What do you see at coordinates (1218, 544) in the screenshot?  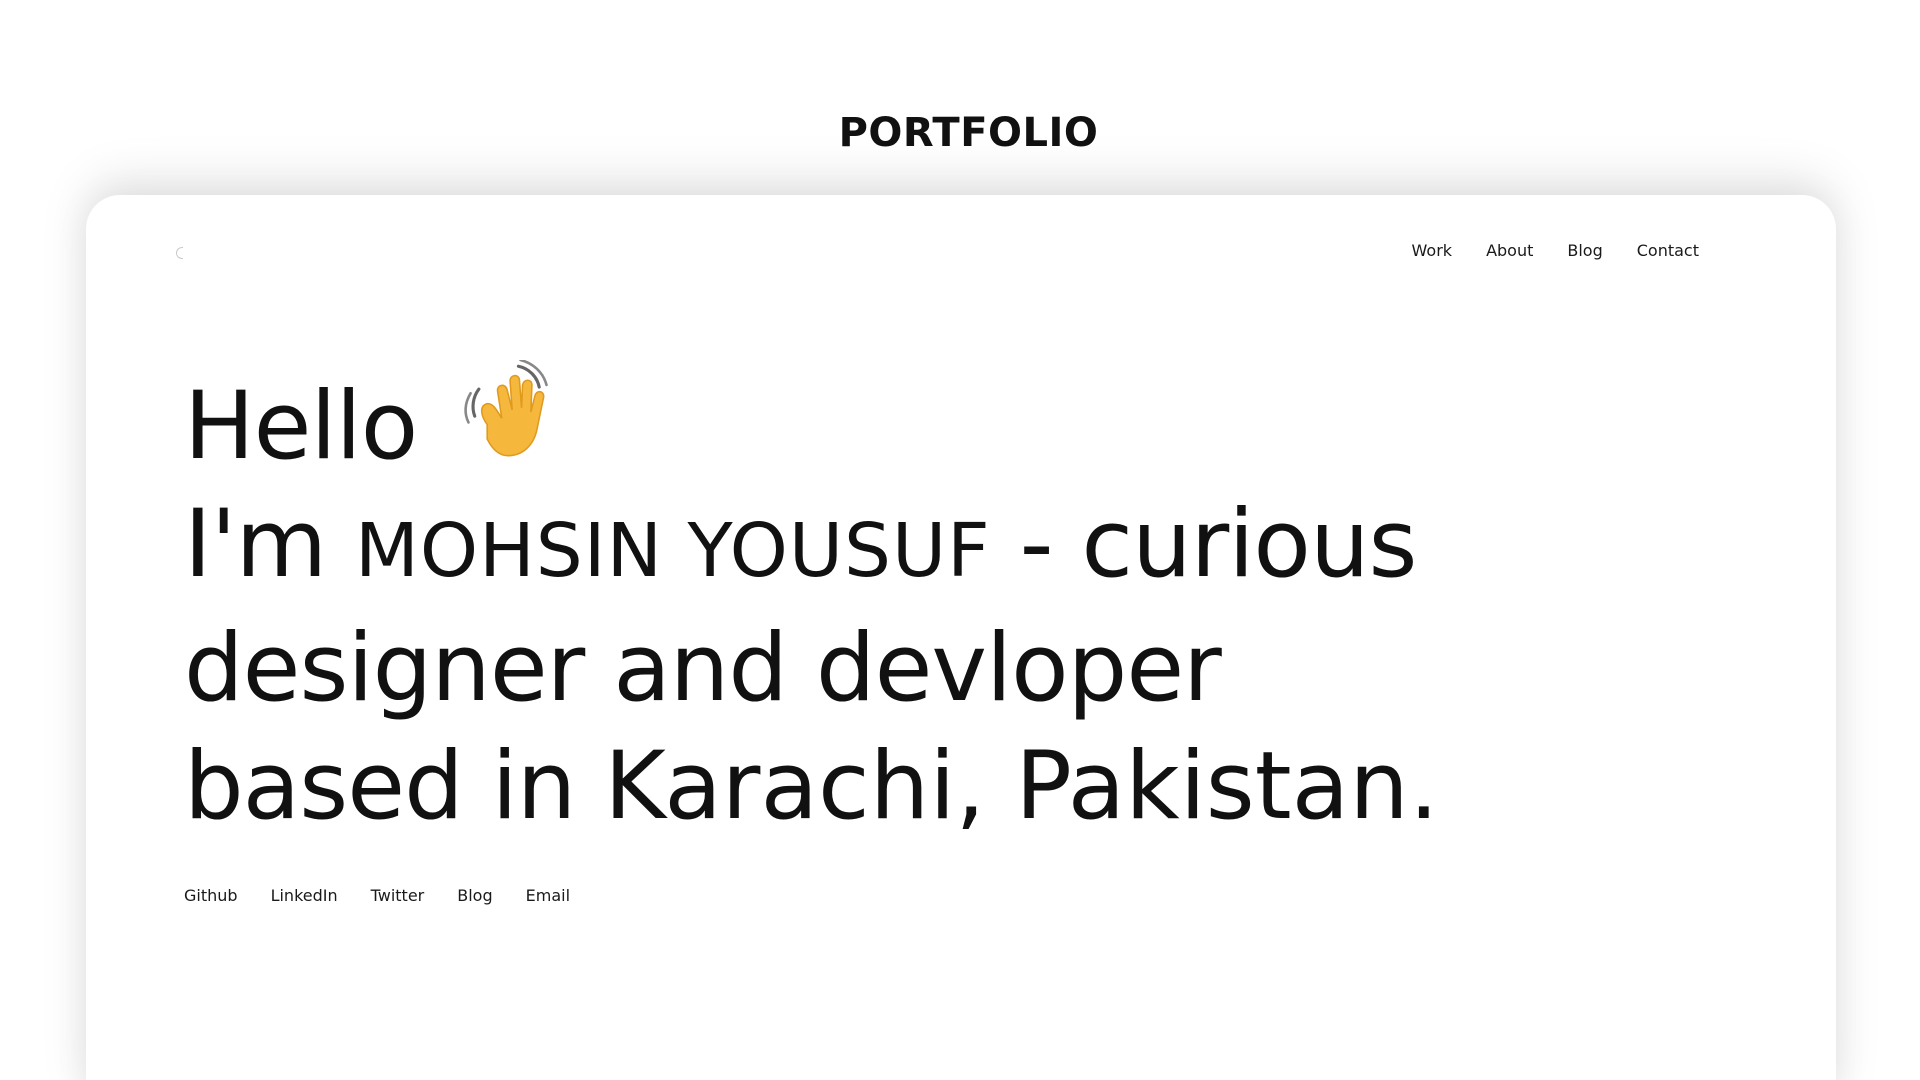 I see `hero-intro-suffix: - curious` at bounding box center [1218, 544].